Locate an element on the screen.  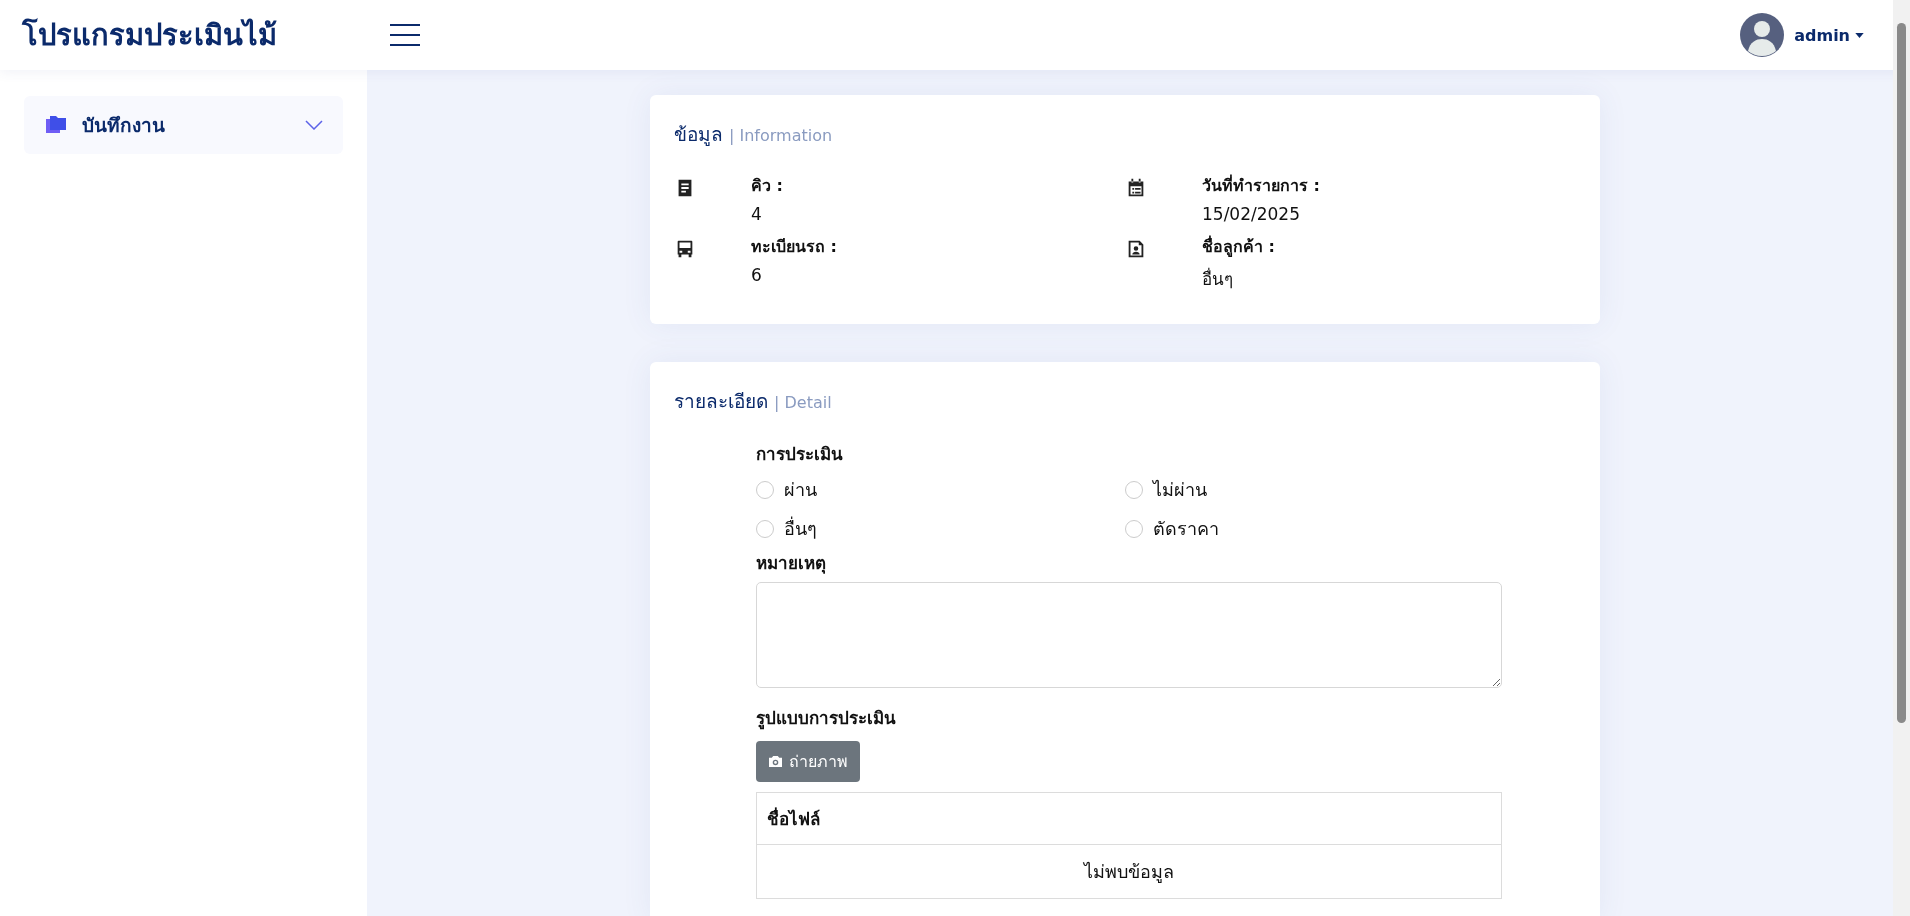
card-title: รายละเอียด is located at coordinates (721, 401).